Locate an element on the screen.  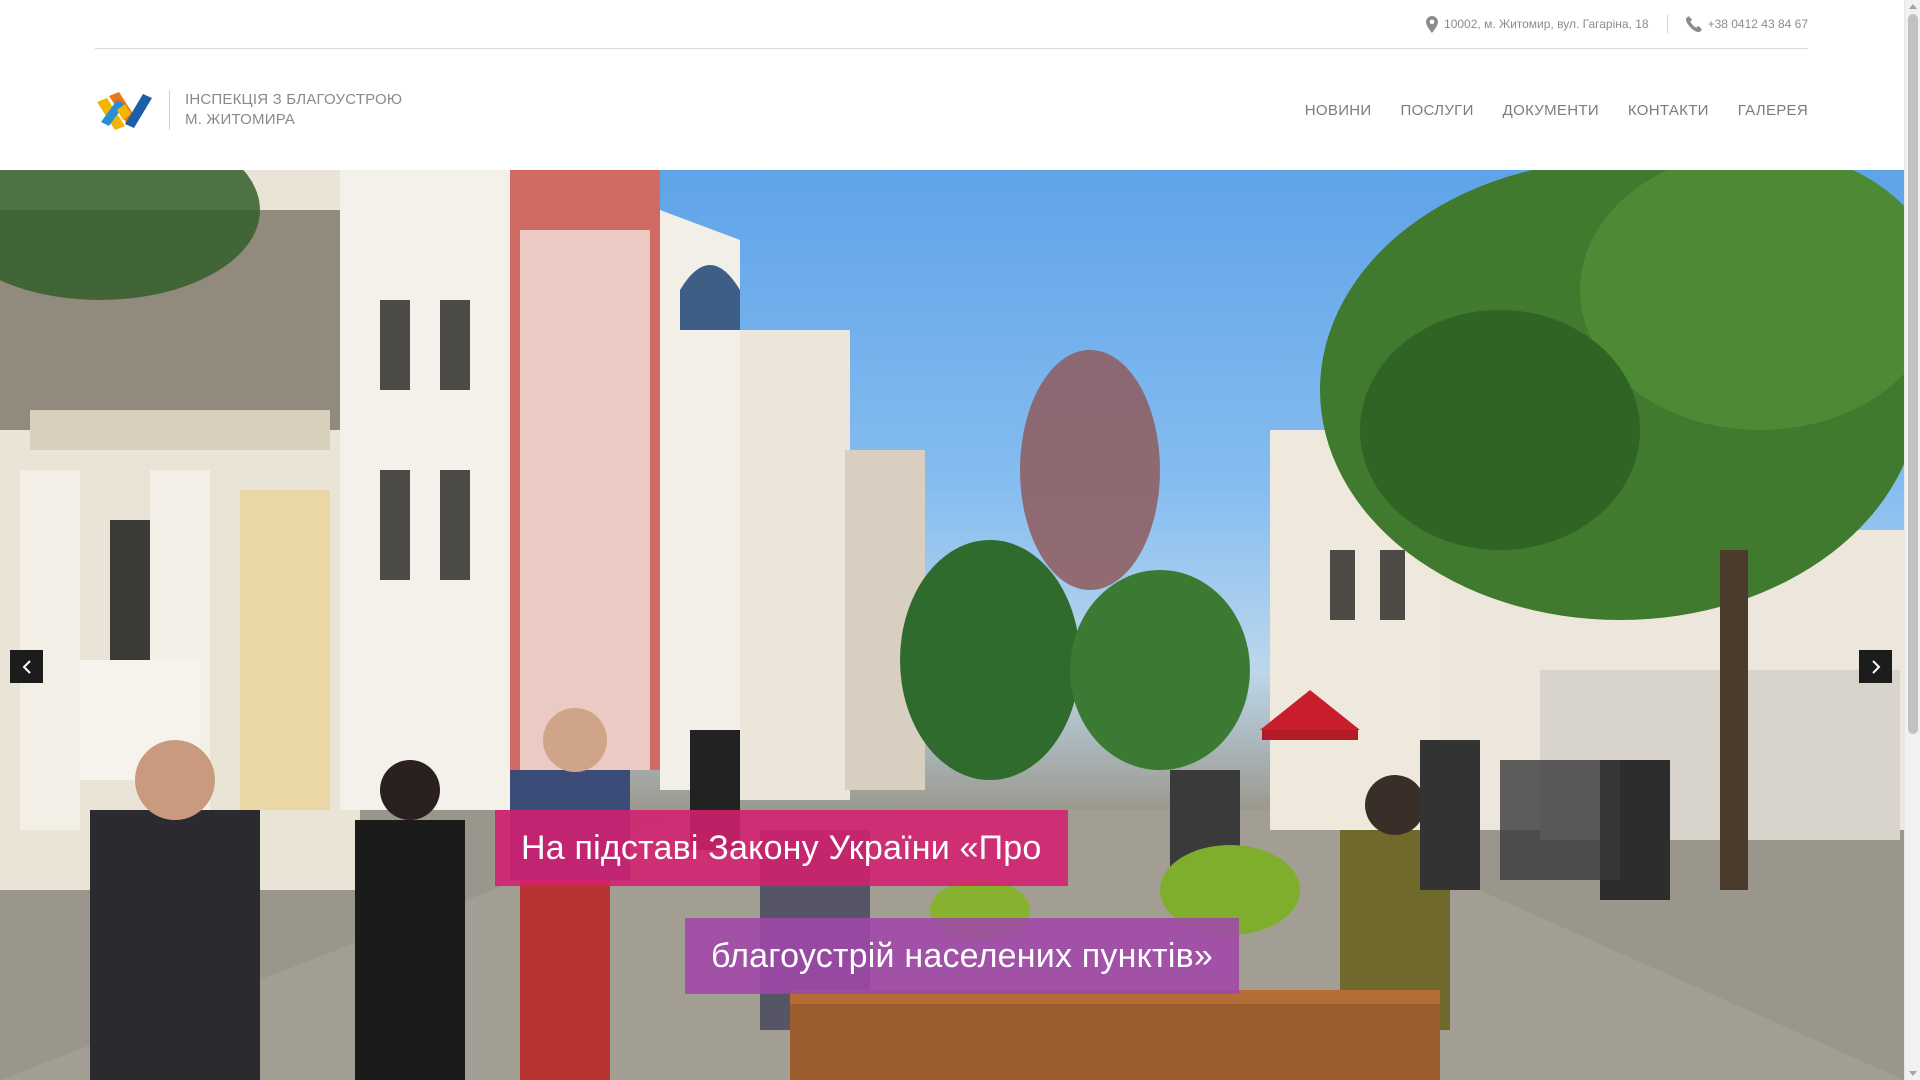
slider-prev-button is located at coordinates (26, 666).